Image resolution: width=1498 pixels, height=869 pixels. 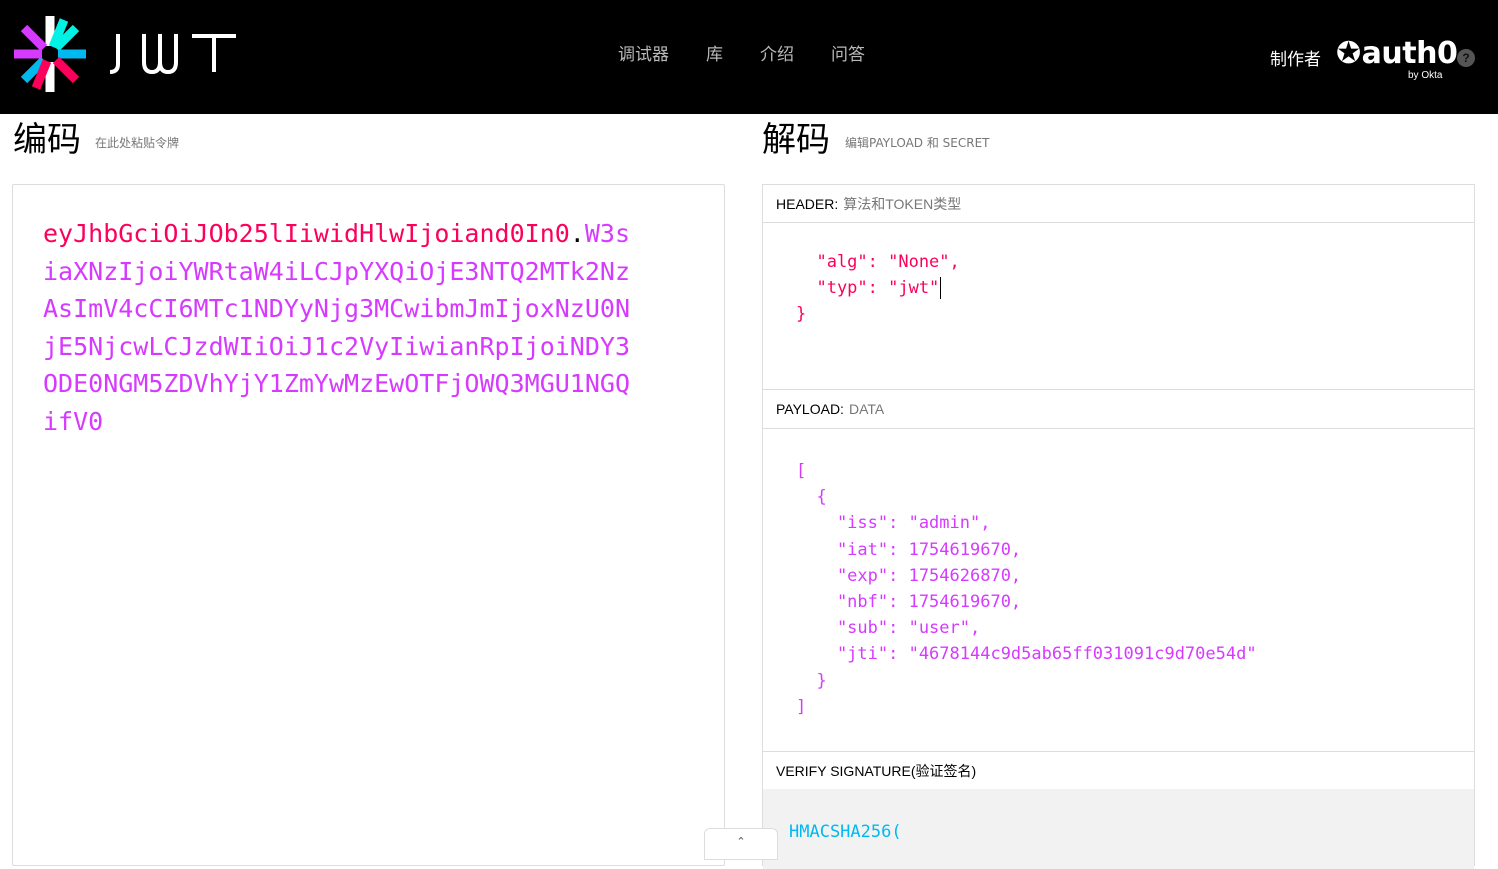 What do you see at coordinates (306, 233) in the screenshot?
I see `token-header-part: eyJhbGciOiJOb25lIiwidHlwIjoiand0In0` at bounding box center [306, 233].